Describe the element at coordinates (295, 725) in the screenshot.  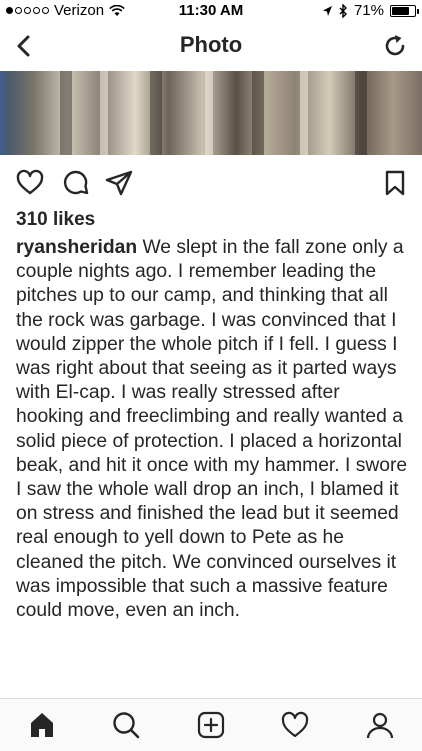
I see `activity-heart-icon` at that location.